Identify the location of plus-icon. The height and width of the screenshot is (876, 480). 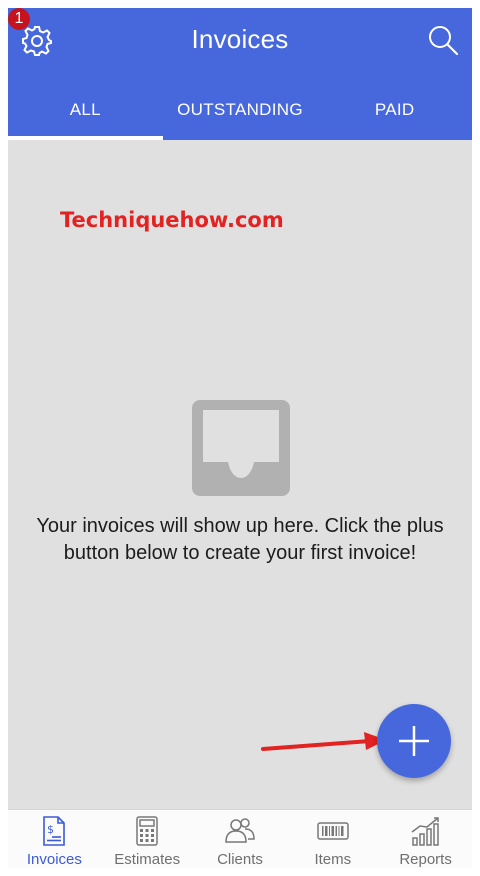
(414, 741).